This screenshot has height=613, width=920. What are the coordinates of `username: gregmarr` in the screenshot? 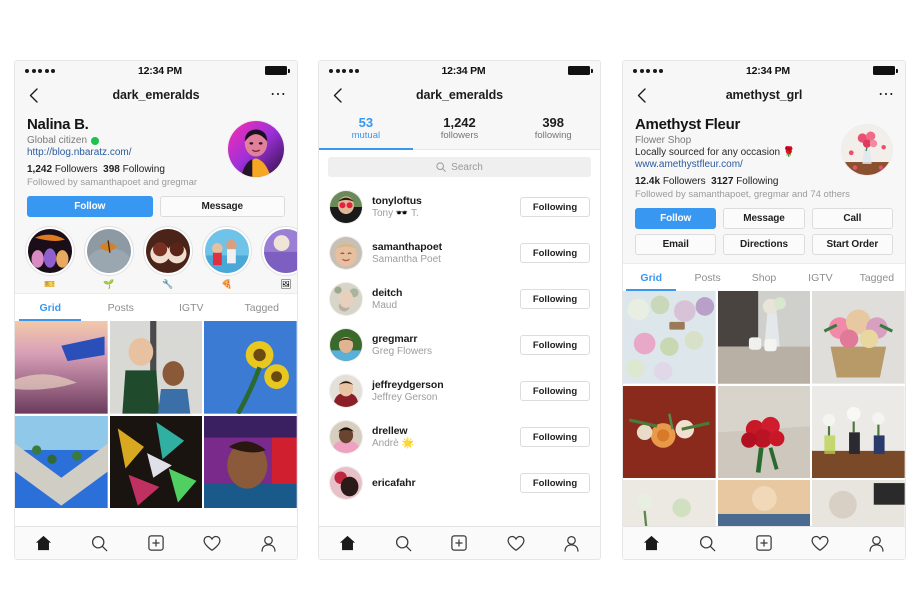 It's located at (395, 339).